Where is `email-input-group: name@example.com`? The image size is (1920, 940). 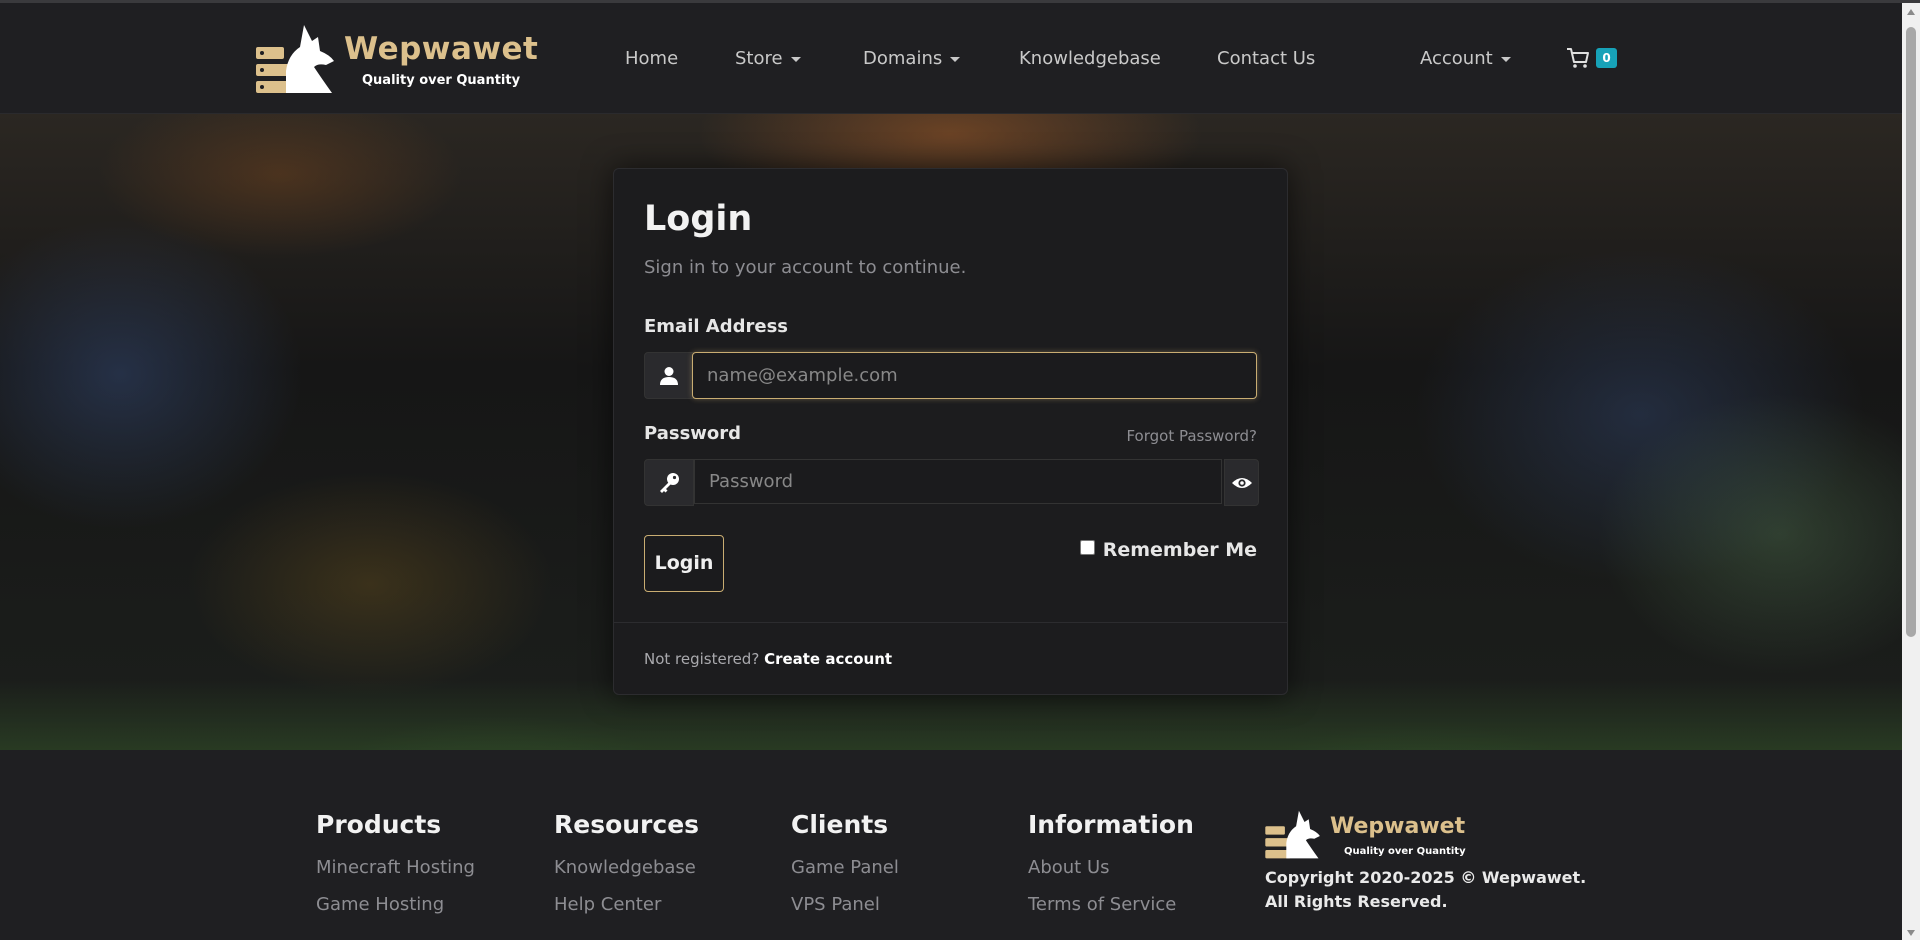
email-input-group: name@example.com is located at coordinates (950, 375).